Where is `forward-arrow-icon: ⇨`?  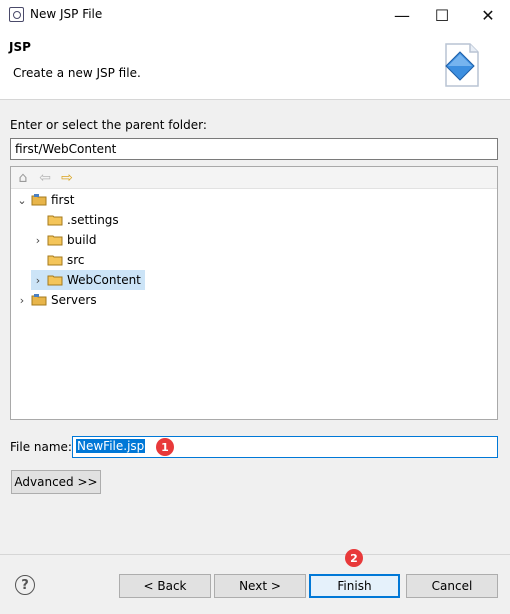
forward-arrow-icon: ⇨ is located at coordinates (67, 178).